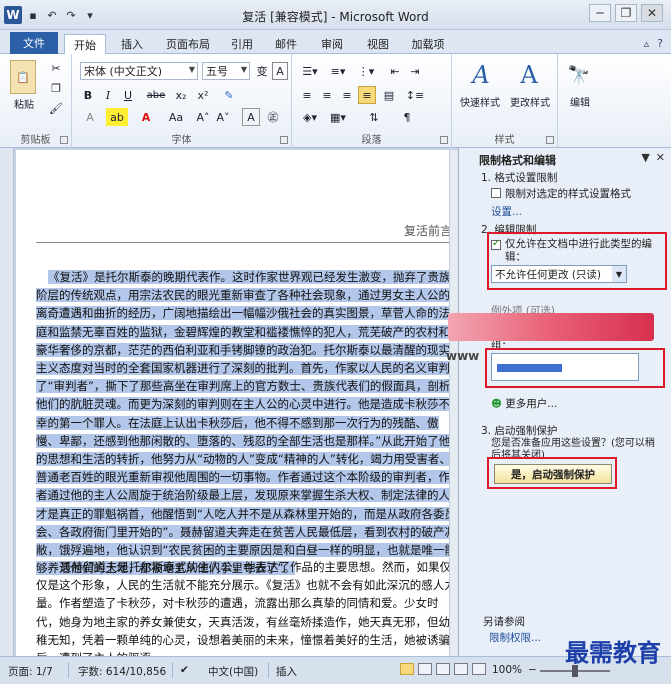 The image size is (671, 684). Describe the element at coordinates (338, 117) in the screenshot. I see `borders-icon: ▦▾` at that location.